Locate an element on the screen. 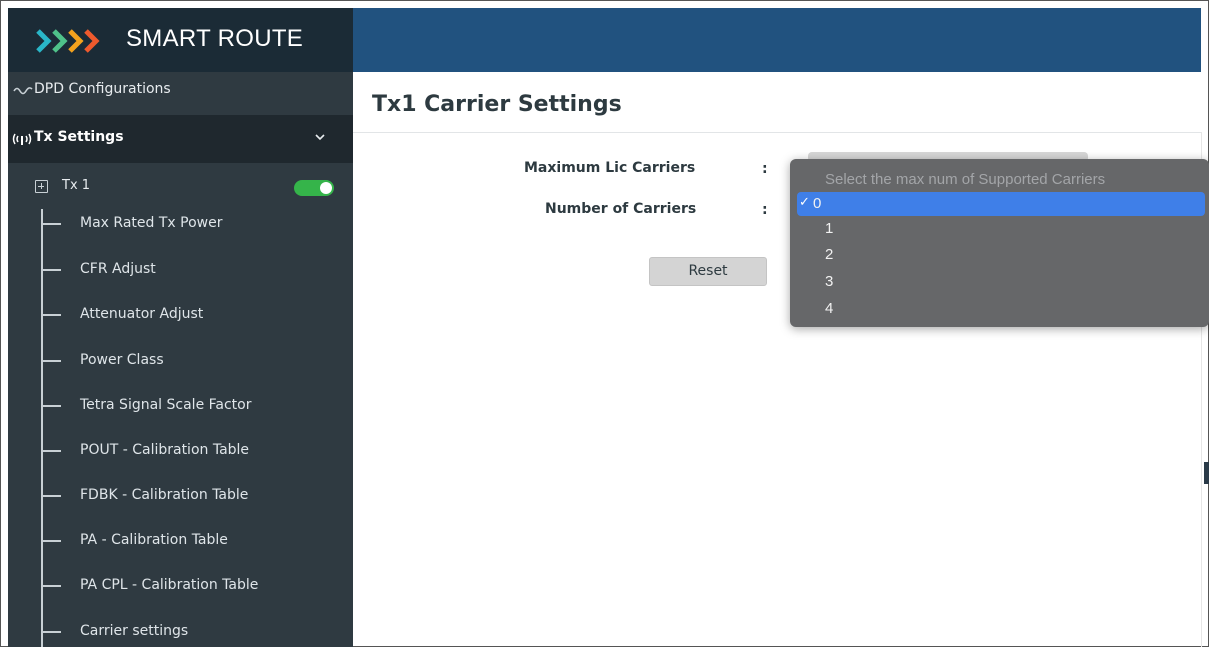  sidebar-item-label: Tetra Signal Scale Factor is located at coordinates (166, 405).